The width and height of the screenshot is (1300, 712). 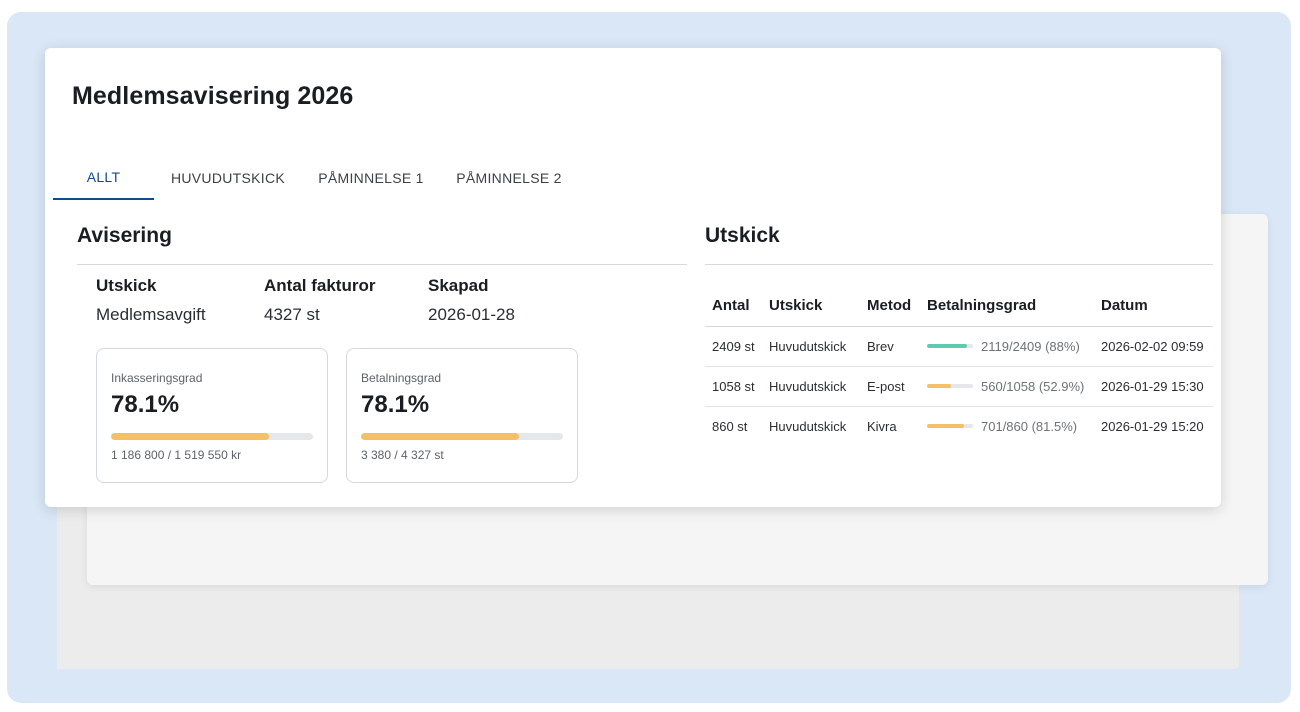 What do you see at coordinates (401, 378) in the screenshot?
I see `stat-label: Betalningsgrad` at bounding box center [401, 378].